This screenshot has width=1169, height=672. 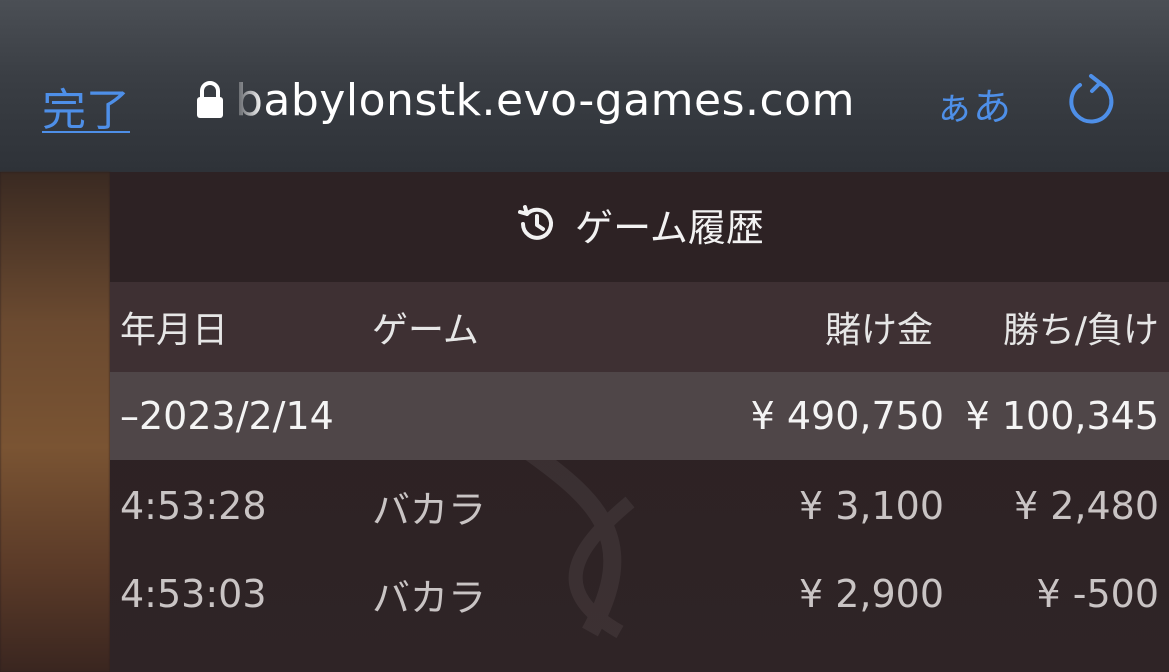 What do you see at coordinates (193, 594) in the screenshot?
I see `row-time: 4:53:03` at bounding box center [193, 594].